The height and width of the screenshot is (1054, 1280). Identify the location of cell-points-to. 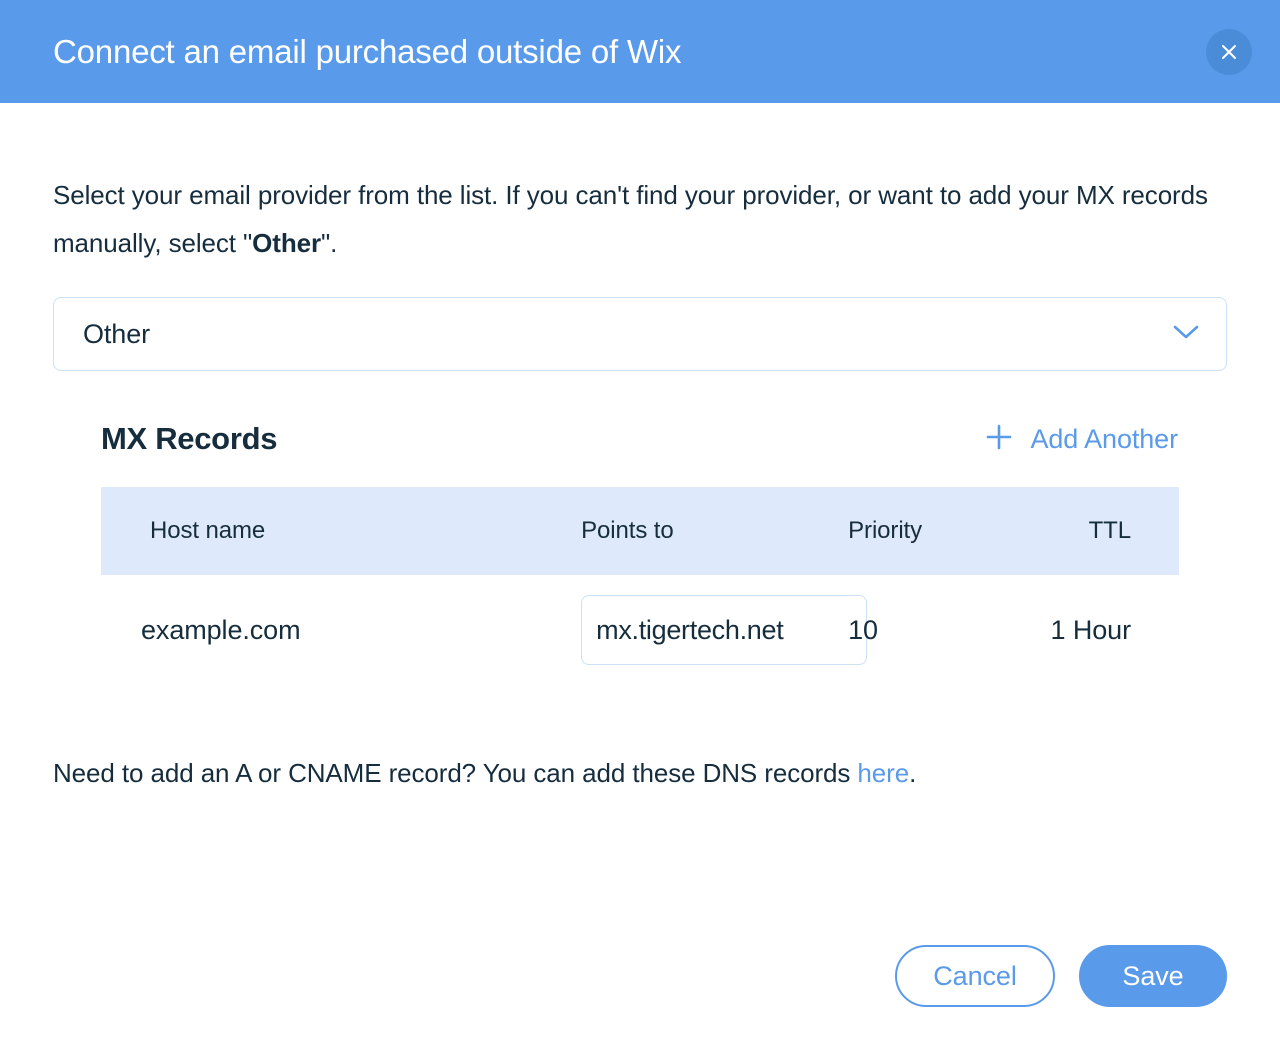
(724, 630).